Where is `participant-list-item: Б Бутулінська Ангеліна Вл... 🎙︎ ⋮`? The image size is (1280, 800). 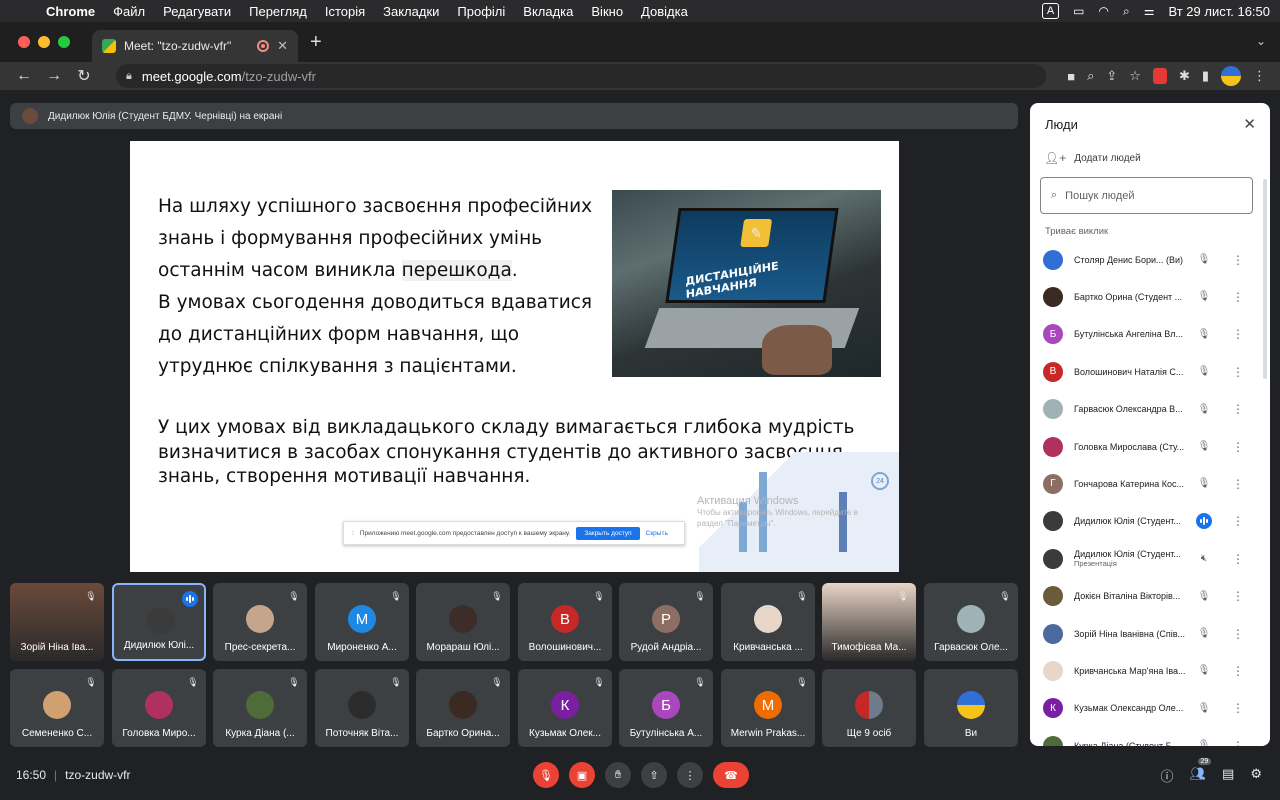
participant-list-item: Б Бутулінська Ангеліна Вл... 🎙︎ ⋮ is located at coordinates (1146, 334).